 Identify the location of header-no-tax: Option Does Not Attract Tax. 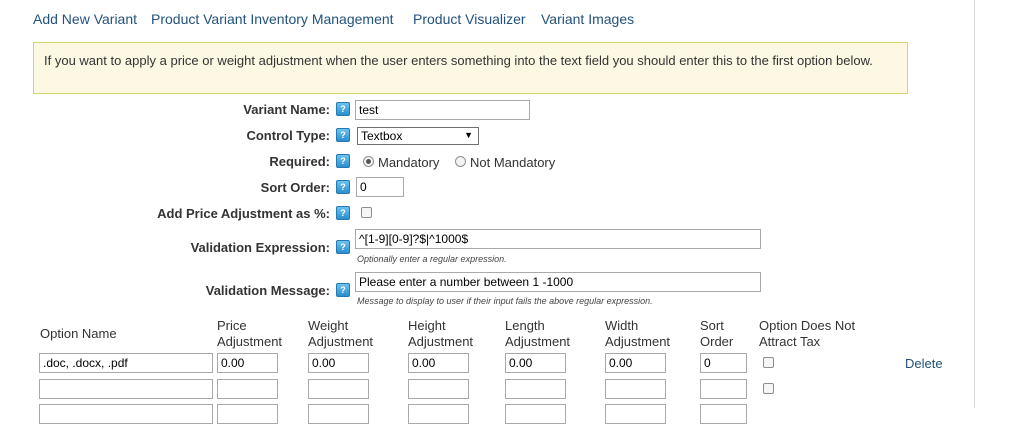
(807, 334).